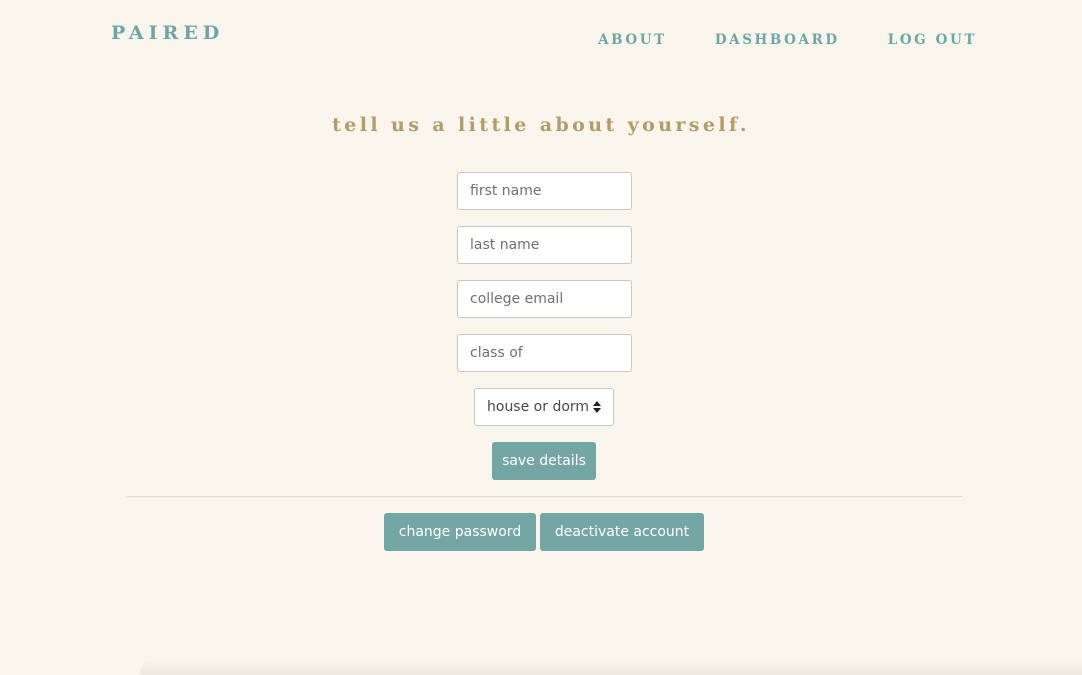  I want to click on main-nav: ABOUT DASHBOARD LOG OUT, so click(787, 40).